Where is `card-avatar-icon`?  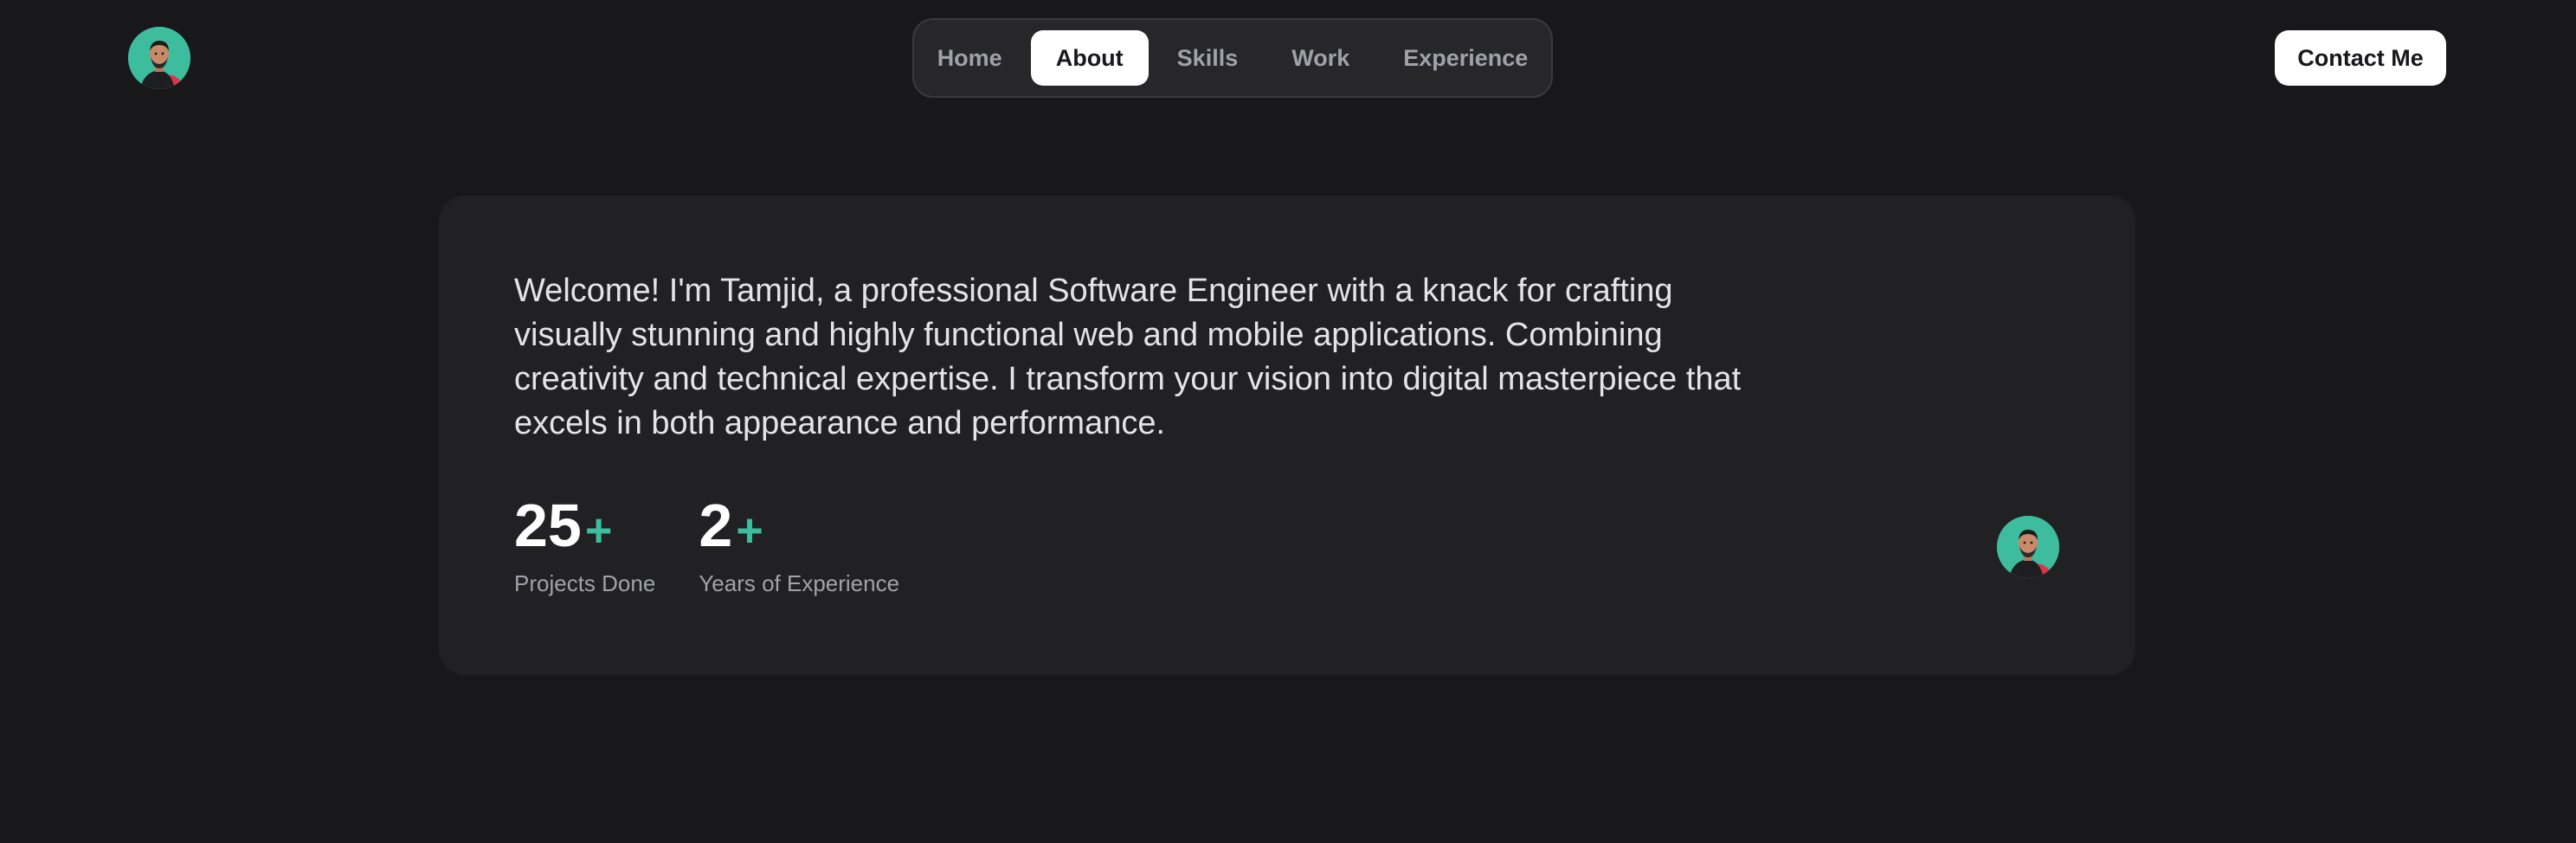 card-avatar-icon is located at coordinates (2028, 547).